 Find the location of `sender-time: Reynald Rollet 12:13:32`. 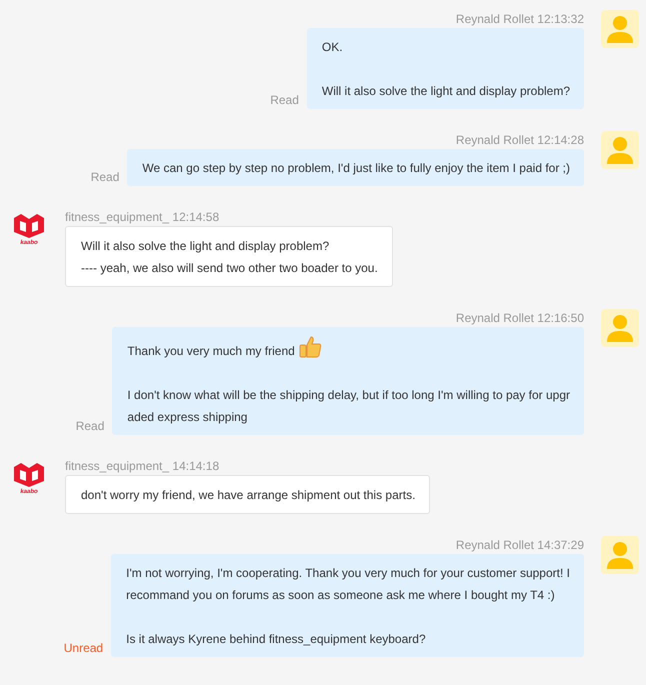

sender-time: Reynald Rollet 12:13:32 is located at coordinates (520, 19).